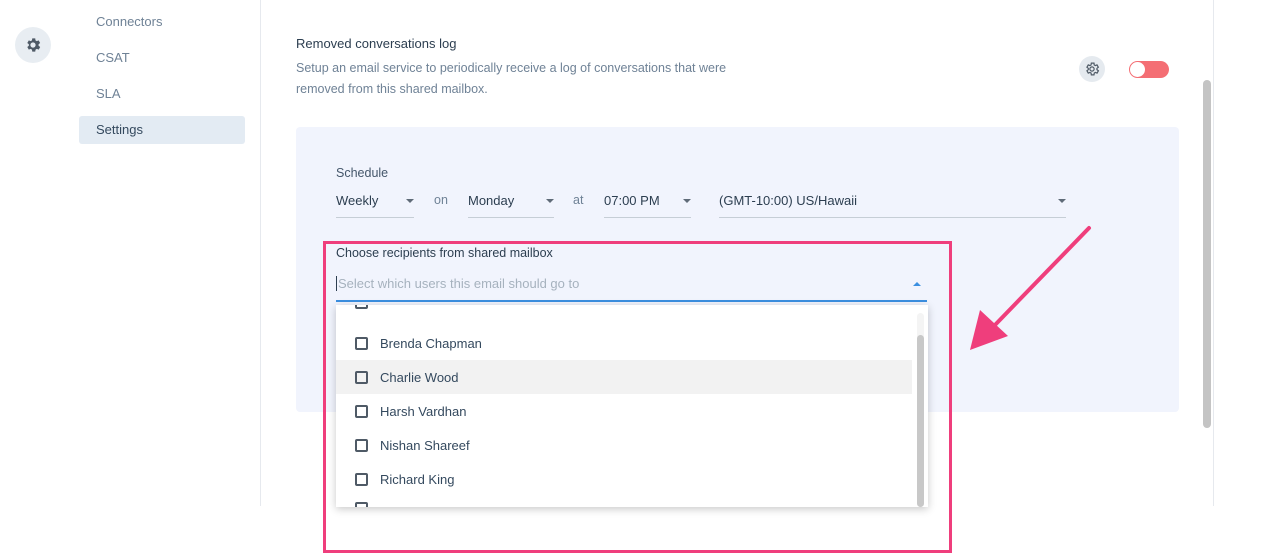 Image resolution: width=1264 pixels, height=558 pixels. I want to click on removed-log-toggle, so click(1149, 69).